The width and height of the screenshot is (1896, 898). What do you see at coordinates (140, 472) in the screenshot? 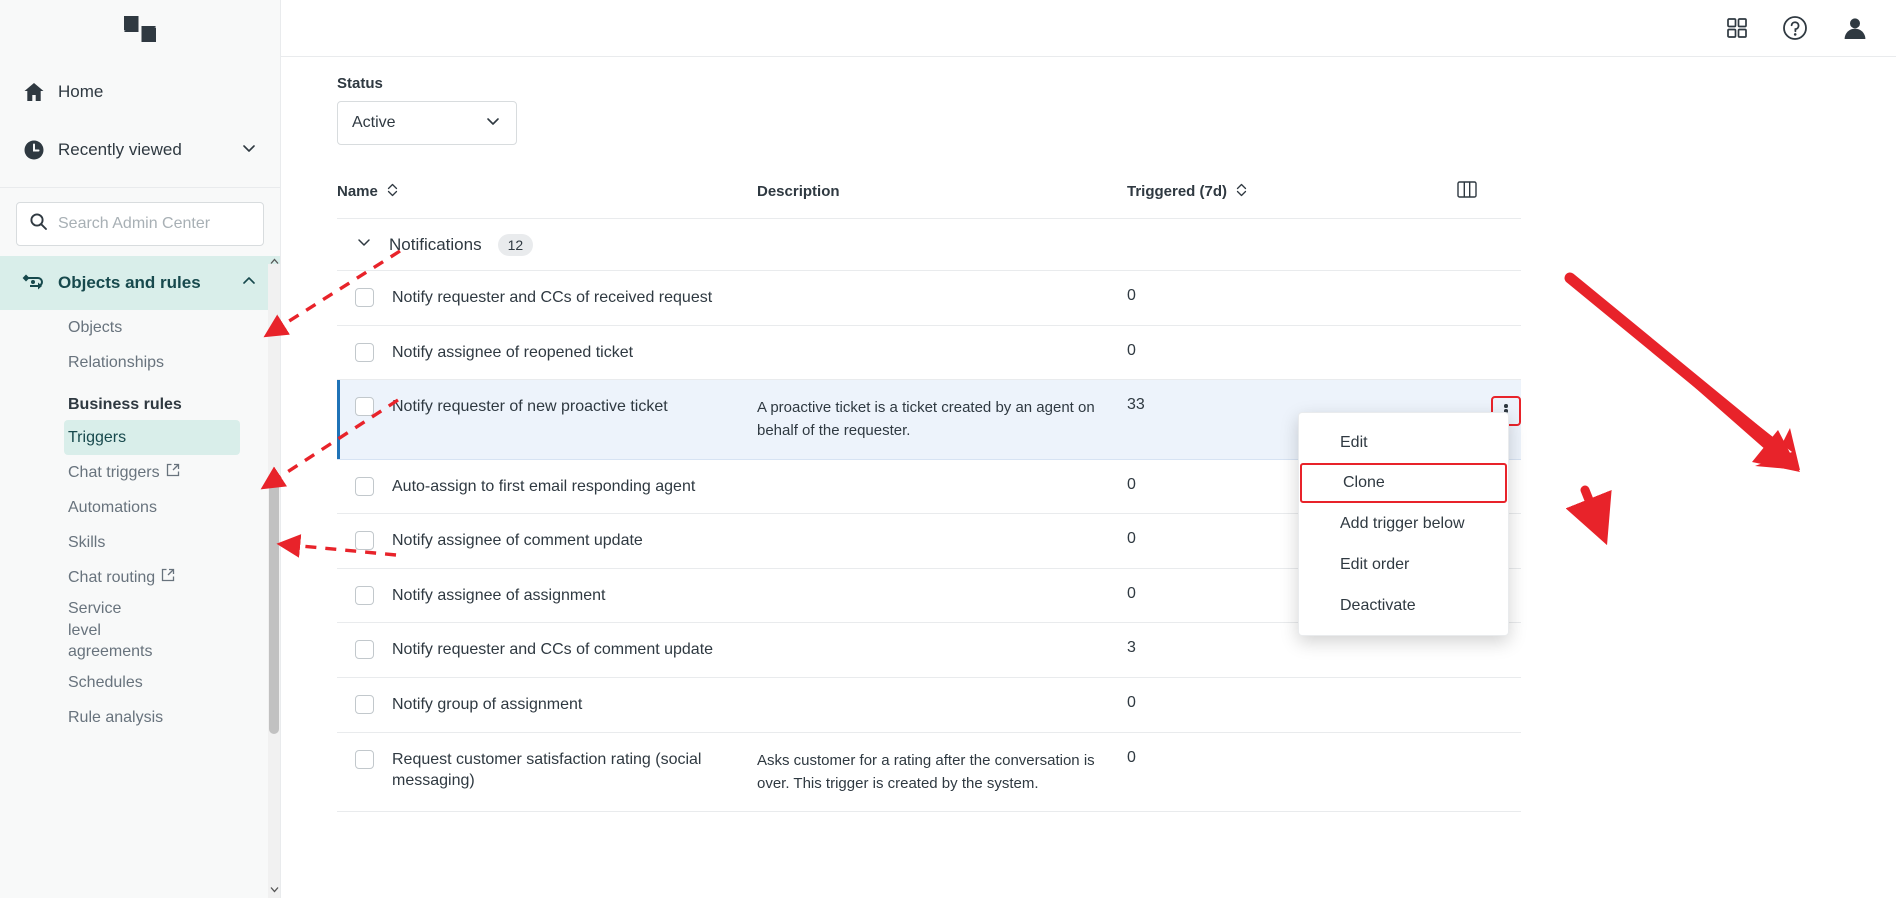
I see `sidebar-item-chat-triggers: Chat triggers` at bounding box center [140, 472].